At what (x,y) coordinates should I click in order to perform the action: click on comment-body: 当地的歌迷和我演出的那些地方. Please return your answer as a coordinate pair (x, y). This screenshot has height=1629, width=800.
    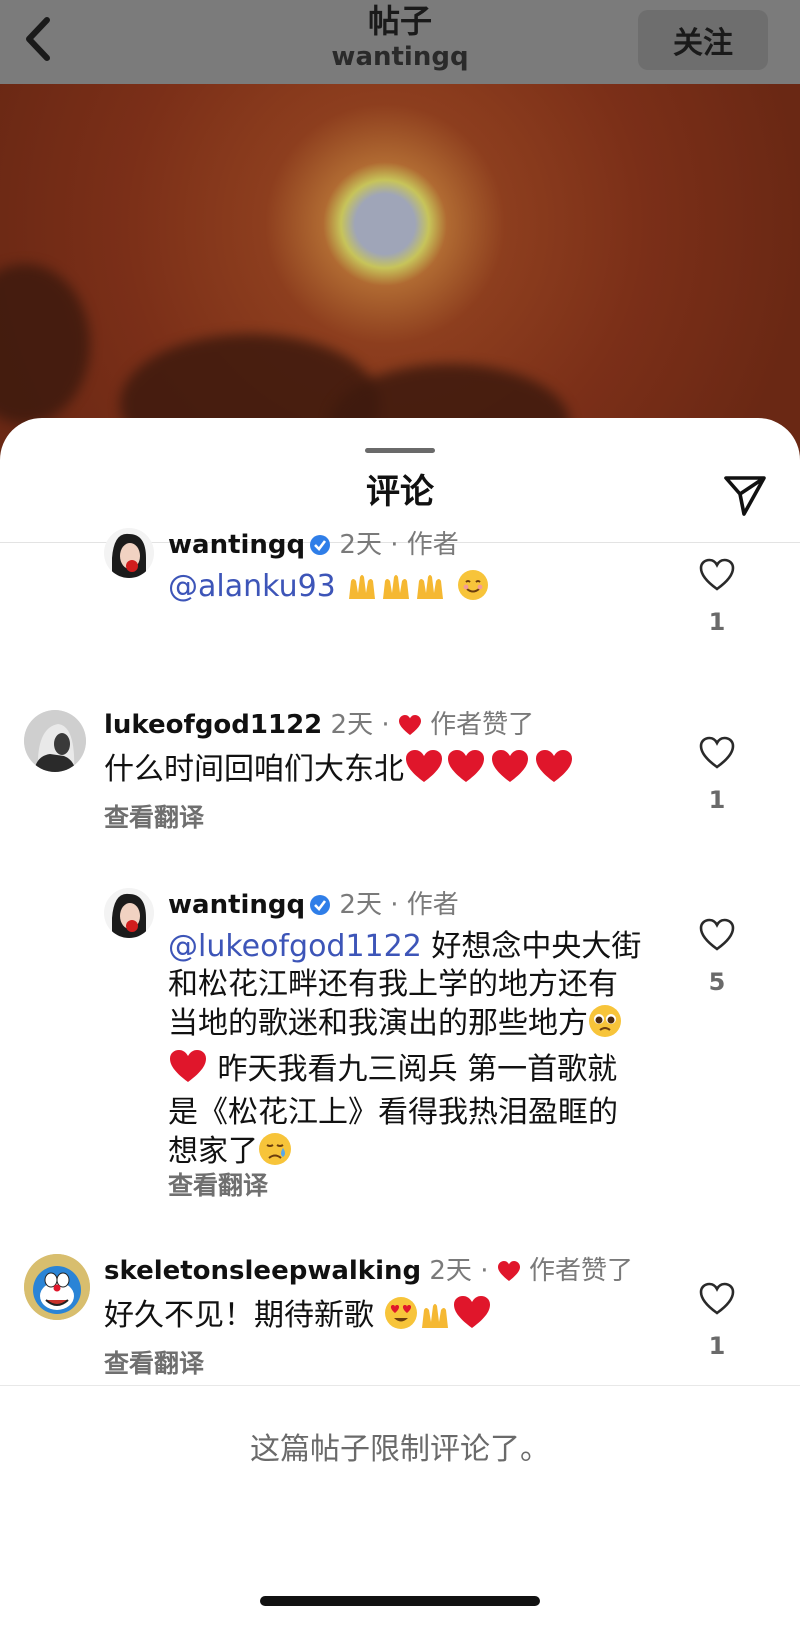
    Looking at the image, I should click on (378, 1023).